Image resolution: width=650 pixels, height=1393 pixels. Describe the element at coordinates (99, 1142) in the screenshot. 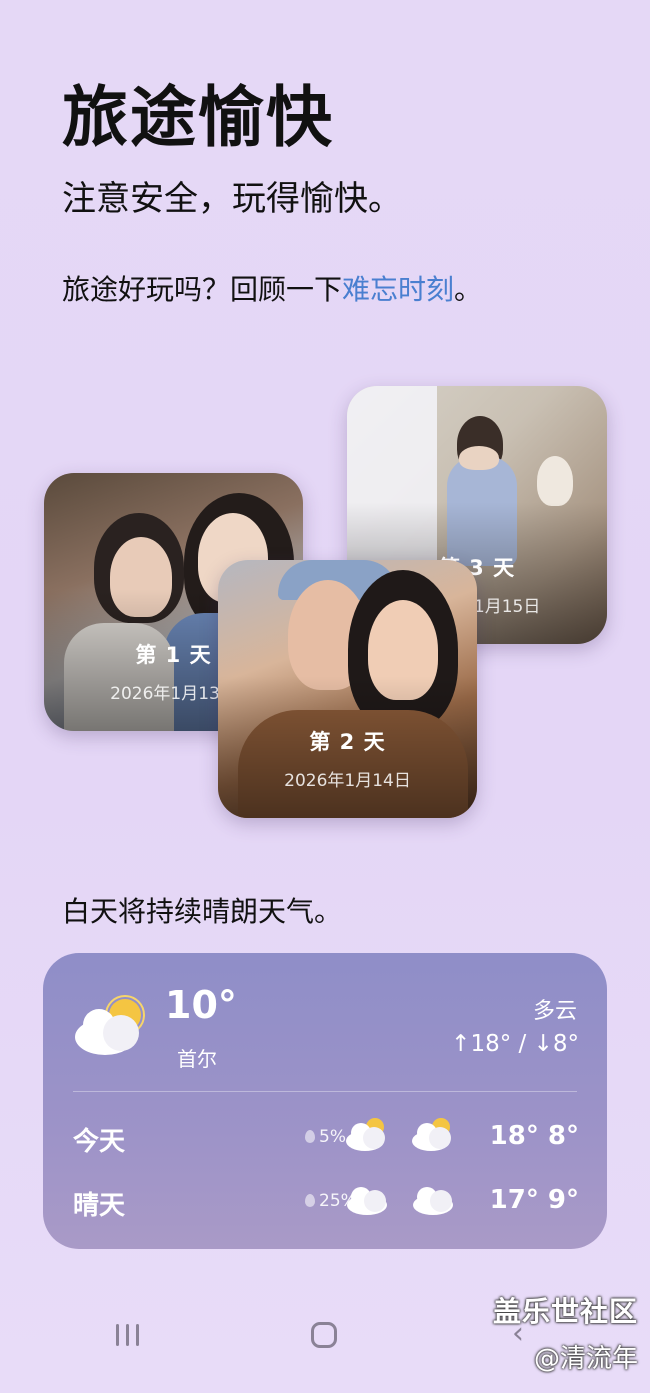

I see `forecast-day-label: 今天` at that location.